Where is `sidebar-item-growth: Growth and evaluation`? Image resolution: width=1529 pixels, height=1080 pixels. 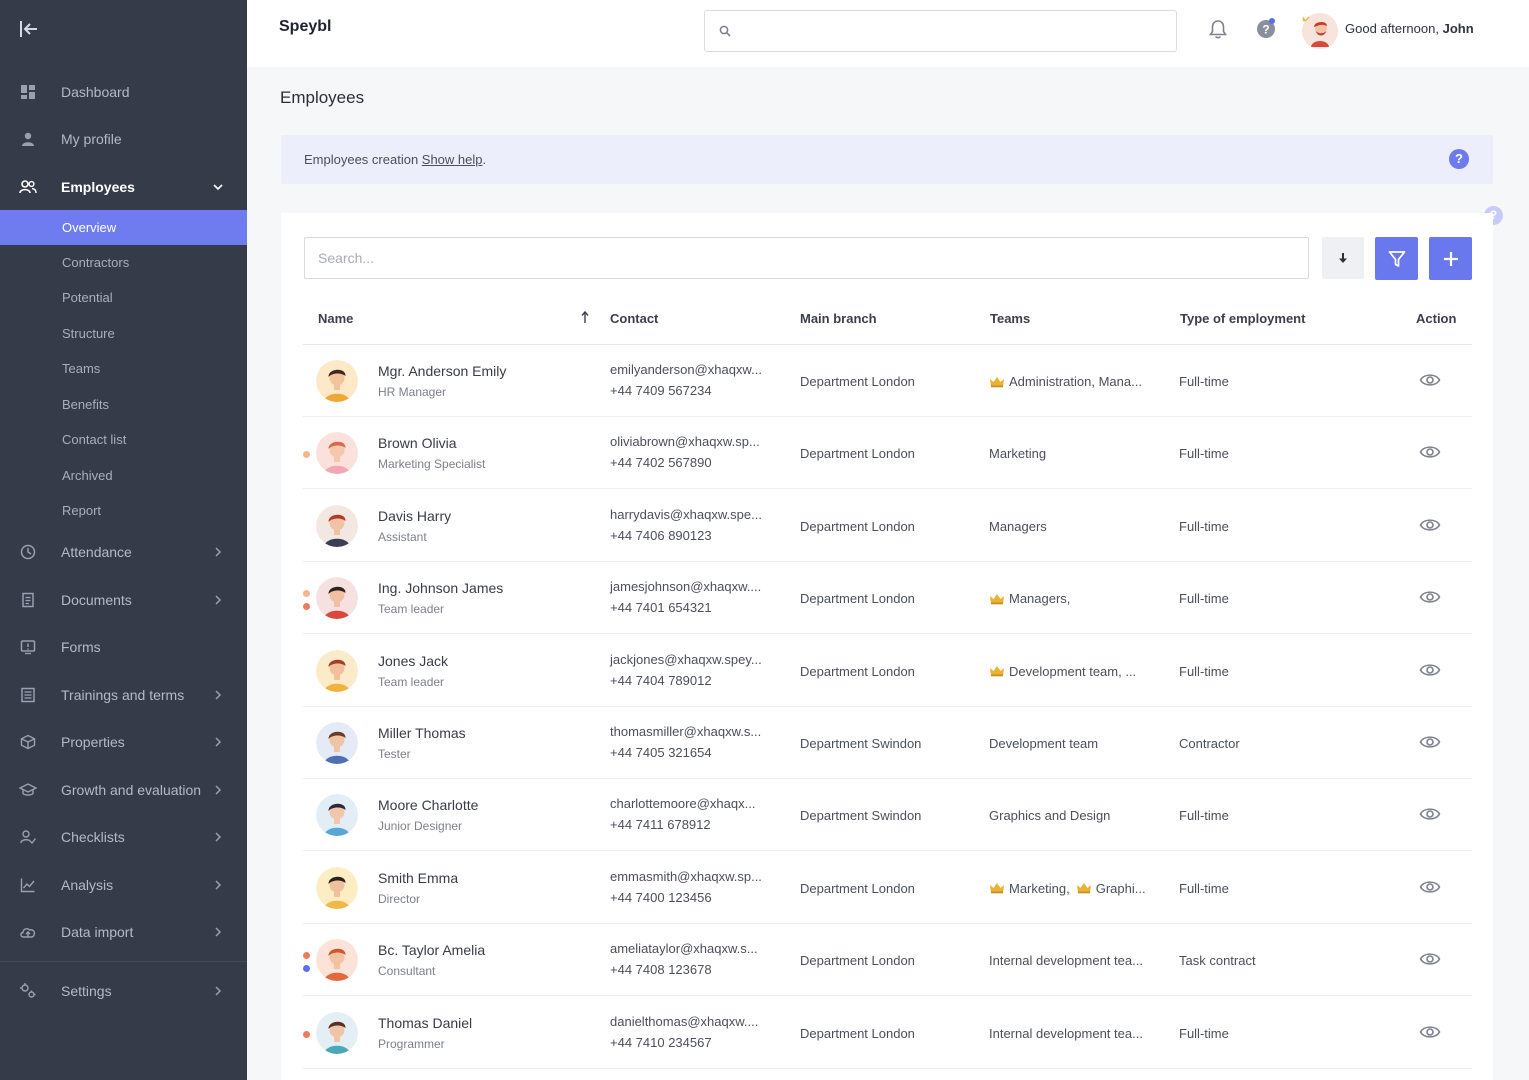
sidebar-item-growth: Growth and evaluation is located at coordinates (123, 790).